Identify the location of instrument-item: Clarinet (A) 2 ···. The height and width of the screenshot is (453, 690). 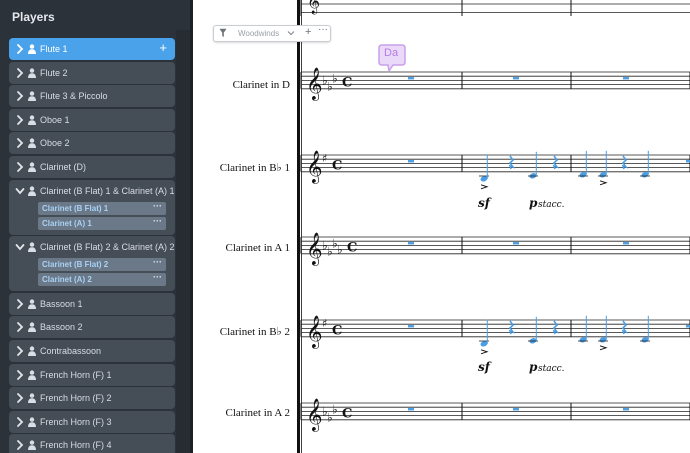
(102, 279).